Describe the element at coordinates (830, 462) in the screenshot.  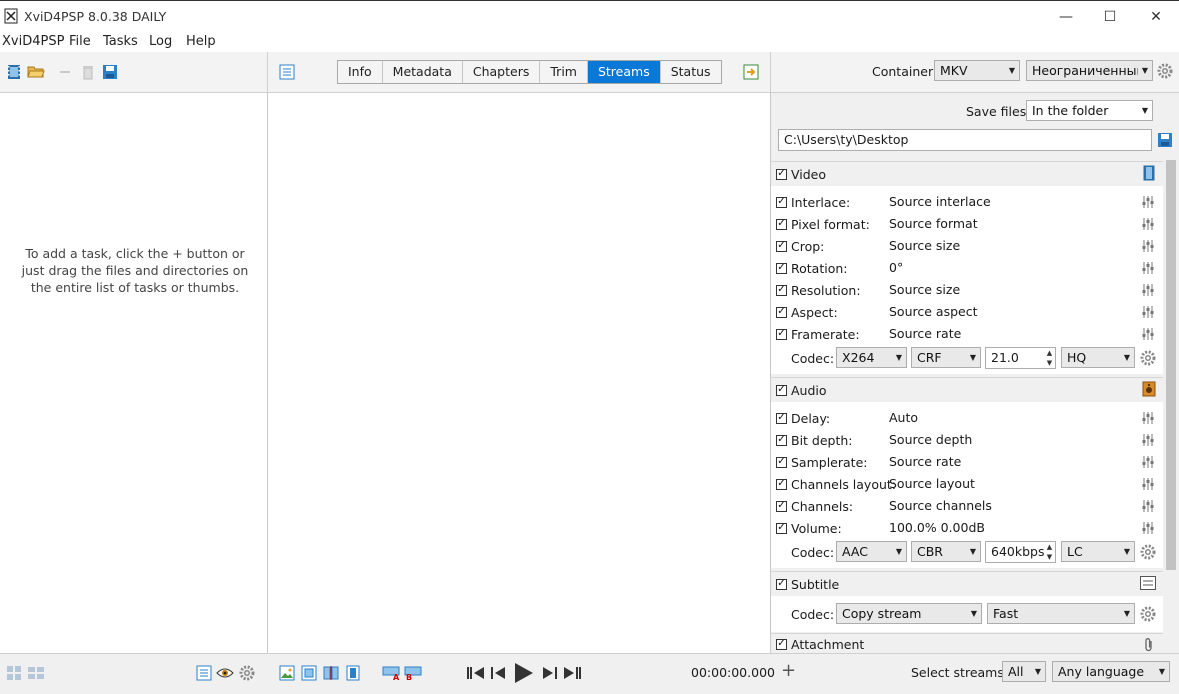
I see `audio-row-samplerate: ✓ Samplerate:` at that location.